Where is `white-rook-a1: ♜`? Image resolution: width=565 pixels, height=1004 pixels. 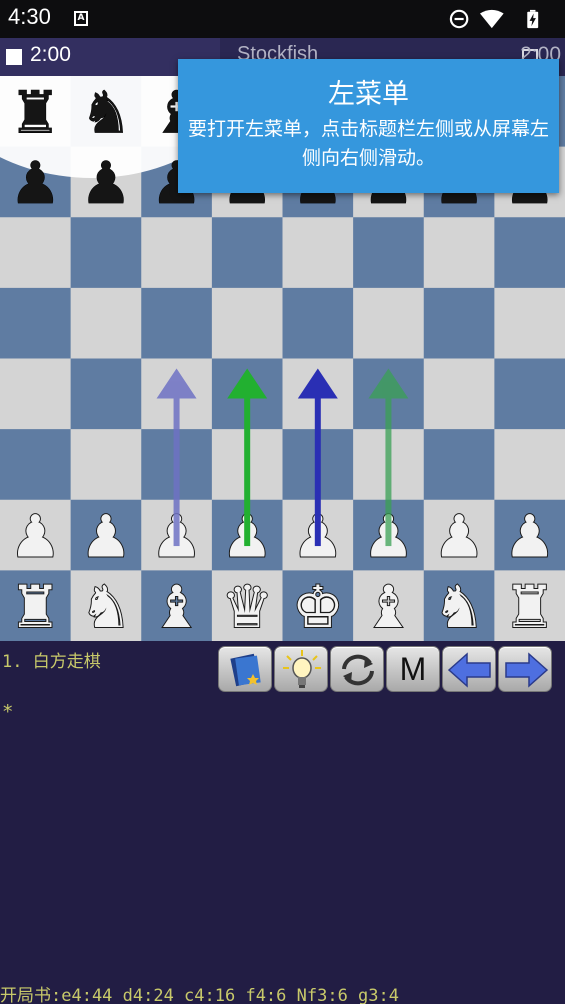
white-rook-a1: ♜ is located at coordinates (35, 606).